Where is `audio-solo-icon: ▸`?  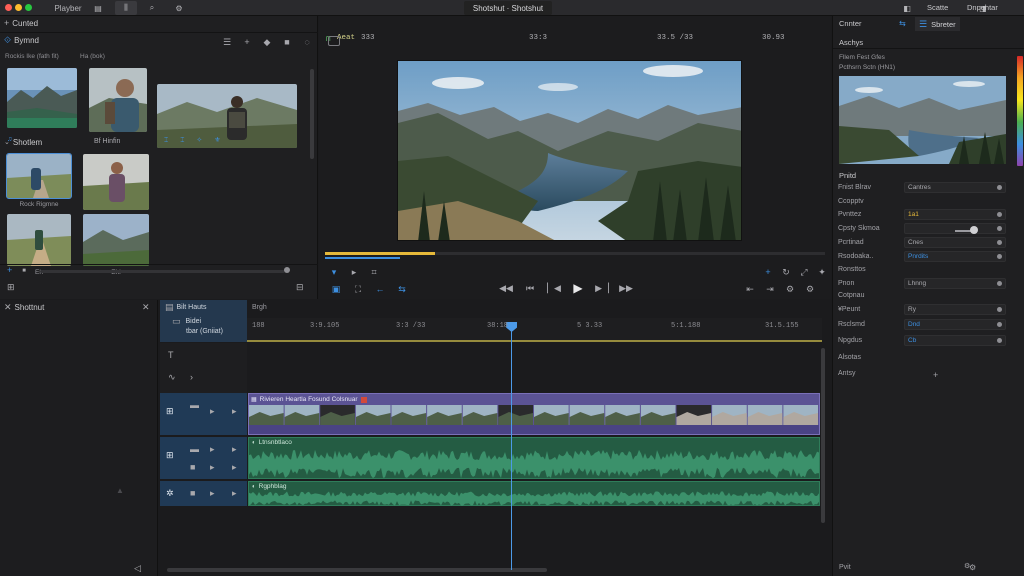 audio-solo-icon: ▸ is located at coordinates (234, 449).